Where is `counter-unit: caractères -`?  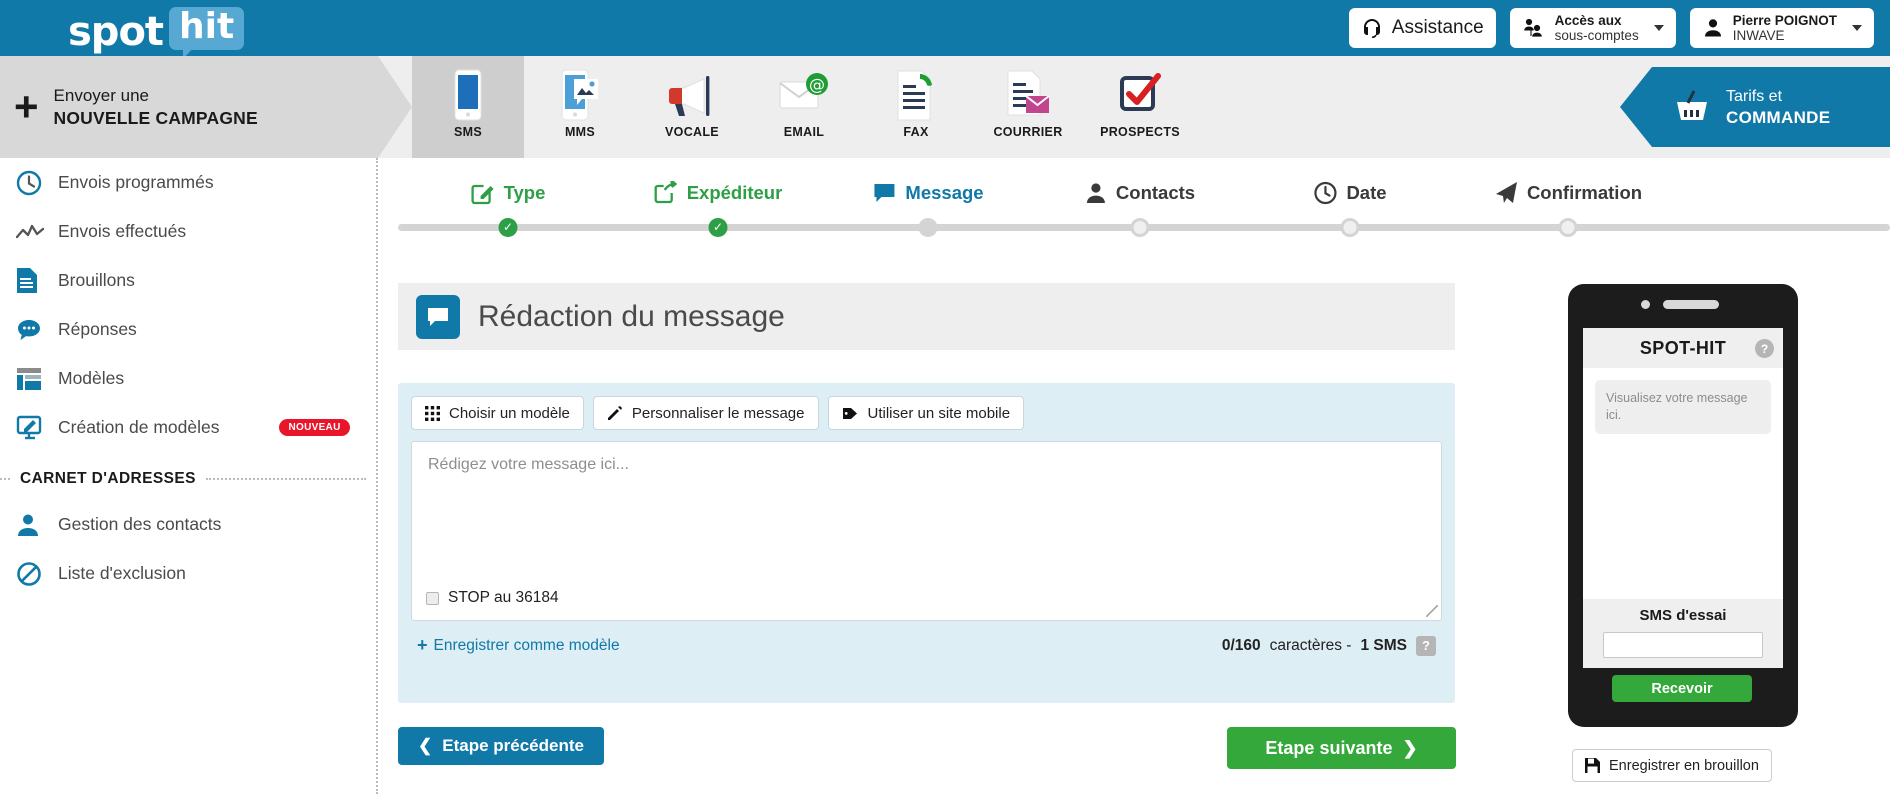
counter-unit: caractères - is located at coordinates (1310, 645).